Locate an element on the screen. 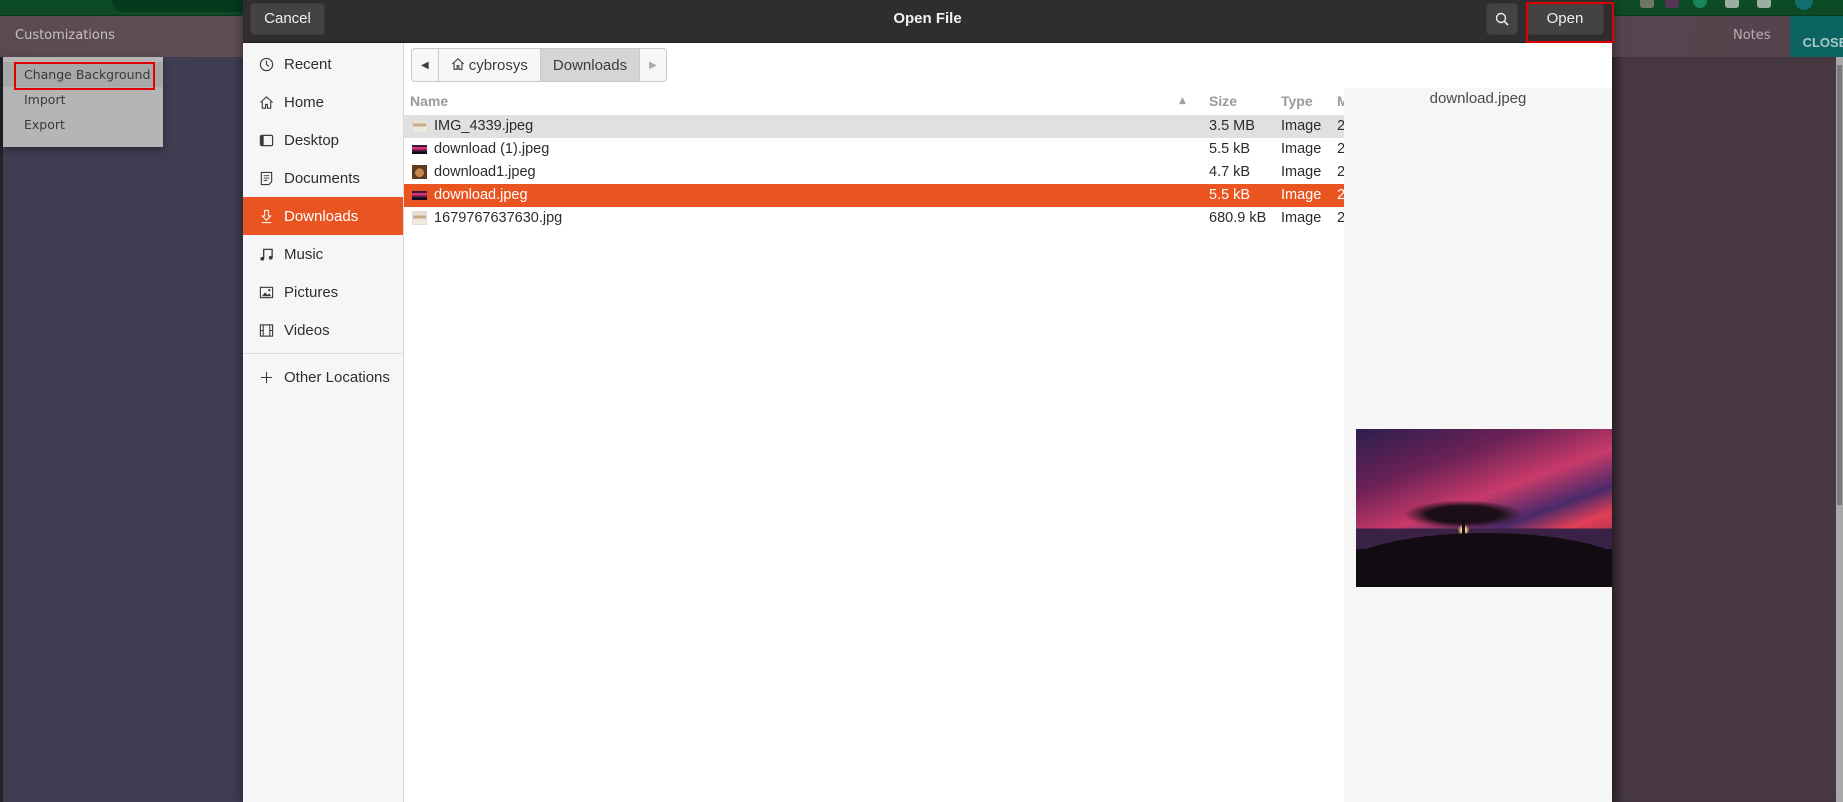 This screenshot has height=802, width=1843. path-back-button: ◀ is located at coordinates (425, 65).